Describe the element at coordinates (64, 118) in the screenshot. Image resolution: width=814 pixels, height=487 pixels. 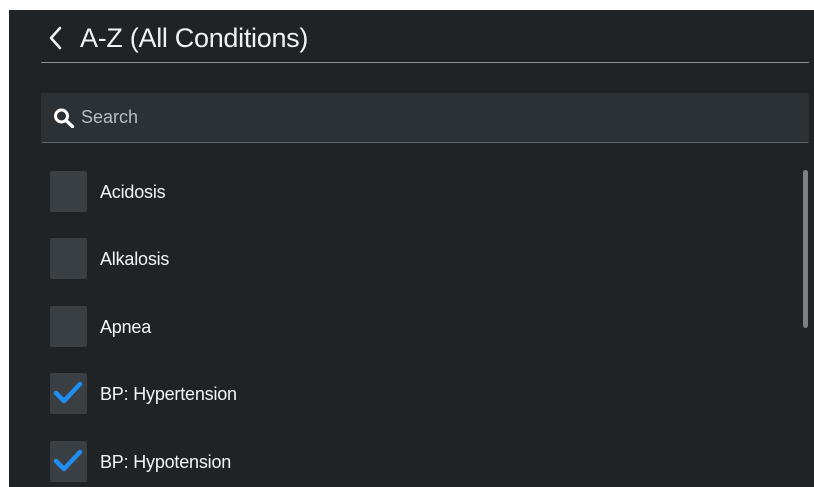
I see `search-icon` at that location.